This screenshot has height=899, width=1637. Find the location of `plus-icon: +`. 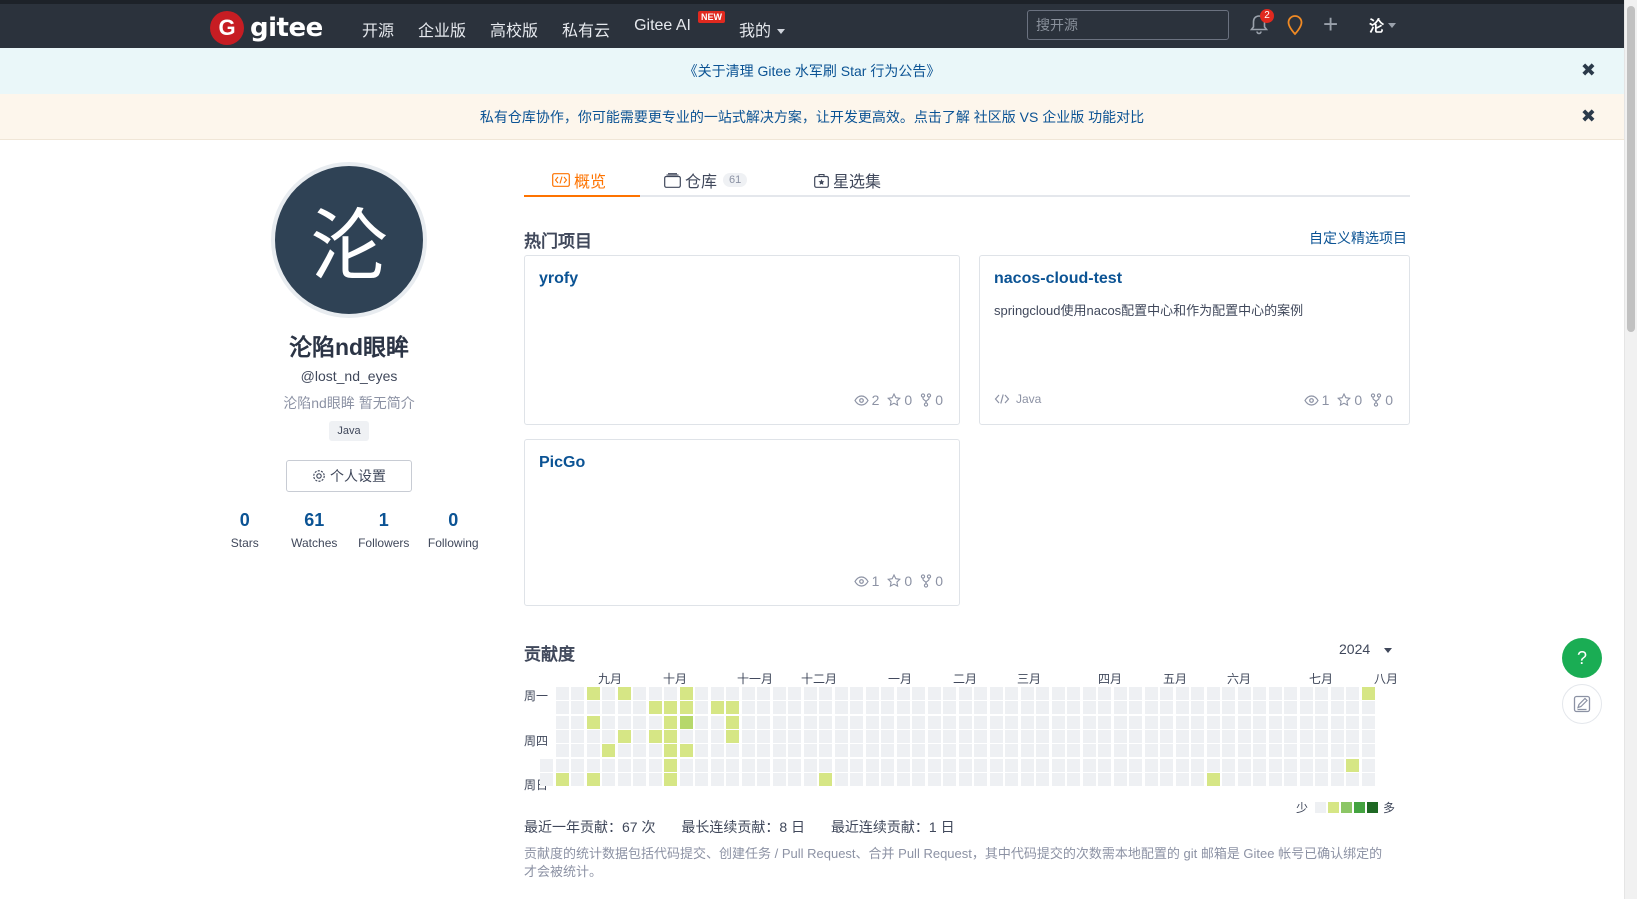

plus-icon: + is located at coordinates (1330, 24).